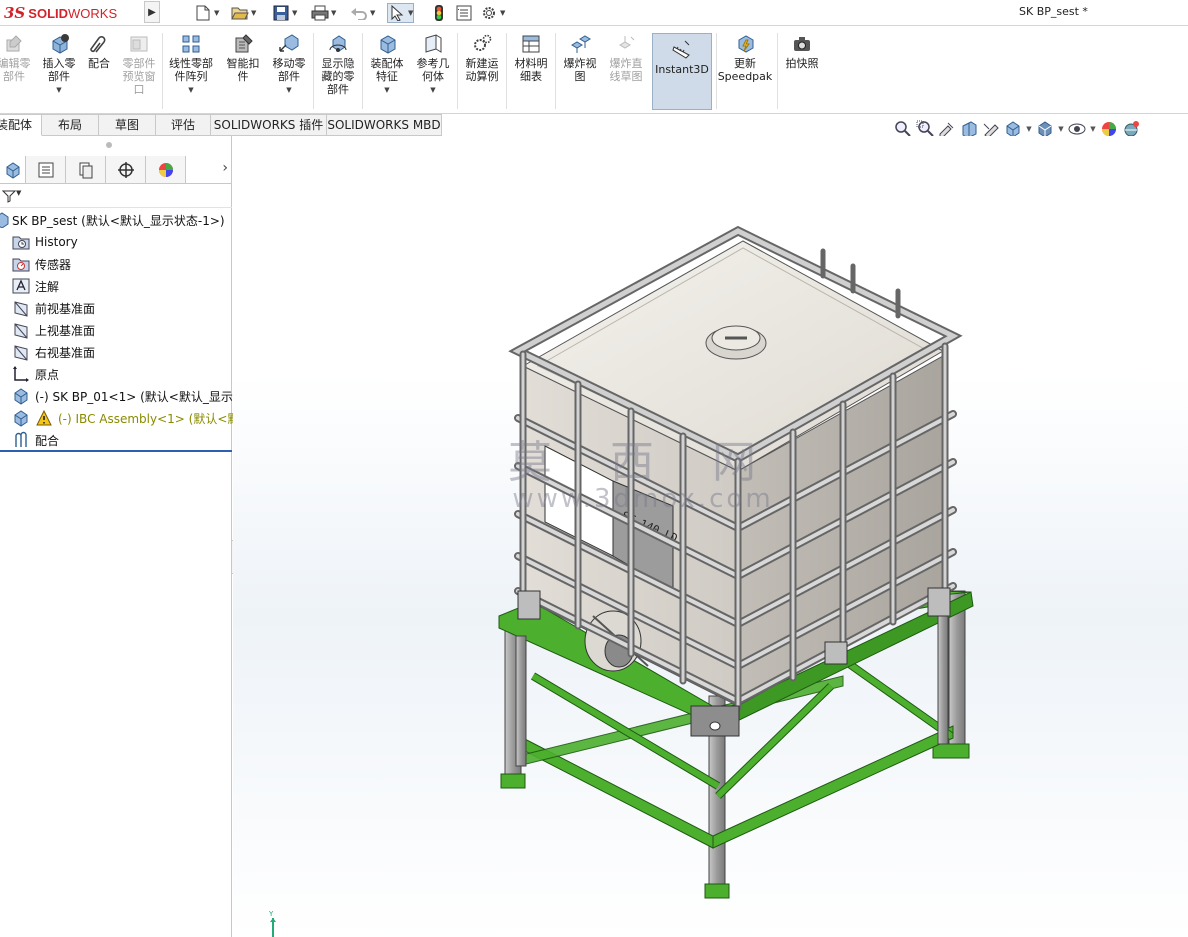  Describe the element at coordinates (323, 13) in the screenshot. I see `print-button: ▼` at that location.